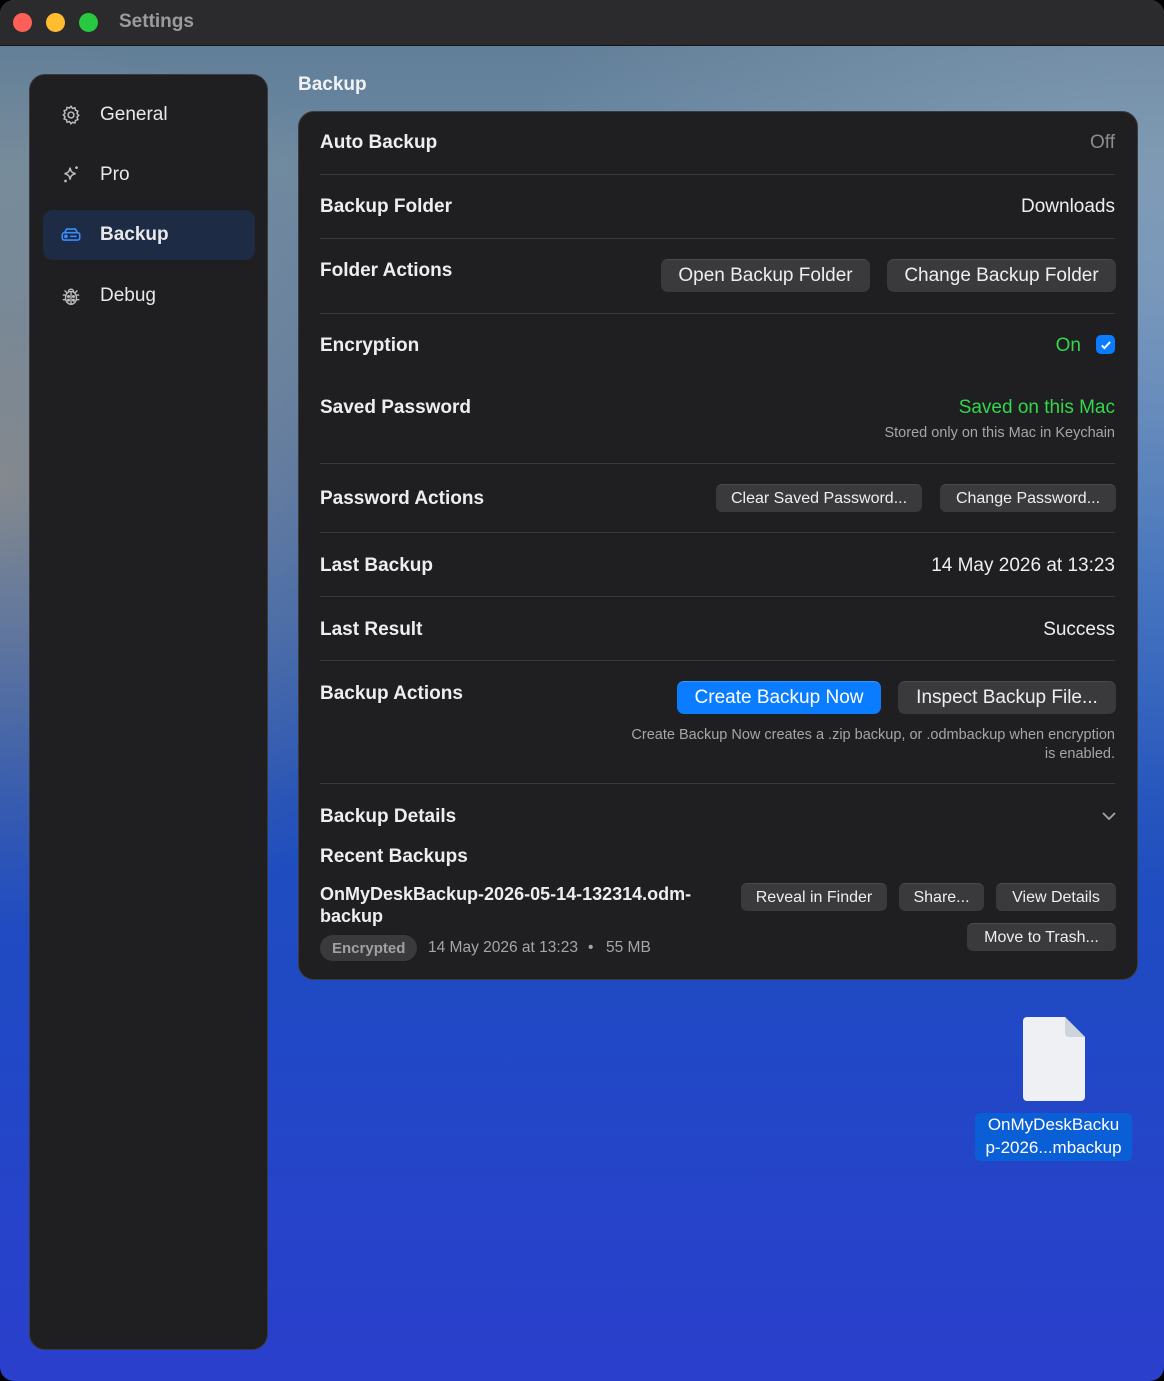 The image size is (1164, 1381). I want to click on view-details-button: View Details, so click(1056, 897).